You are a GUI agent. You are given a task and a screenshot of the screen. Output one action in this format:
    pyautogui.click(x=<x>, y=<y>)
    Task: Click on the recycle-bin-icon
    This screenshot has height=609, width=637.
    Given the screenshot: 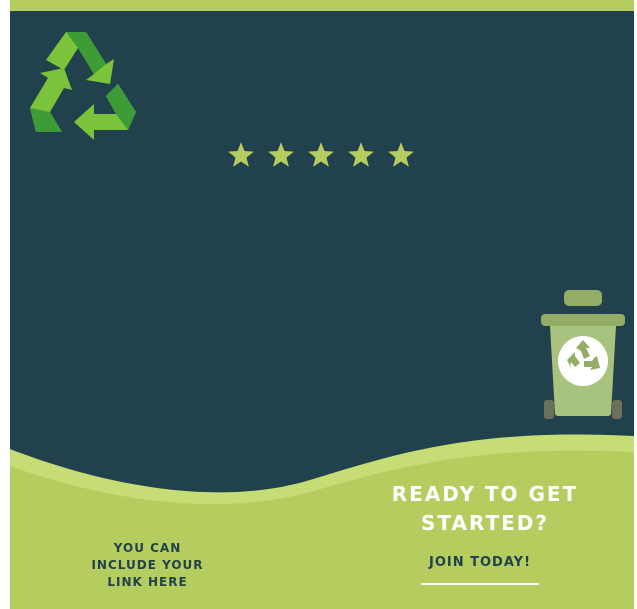 What is the action you would take?
    pyautogui.click(x=583, y=354)
    